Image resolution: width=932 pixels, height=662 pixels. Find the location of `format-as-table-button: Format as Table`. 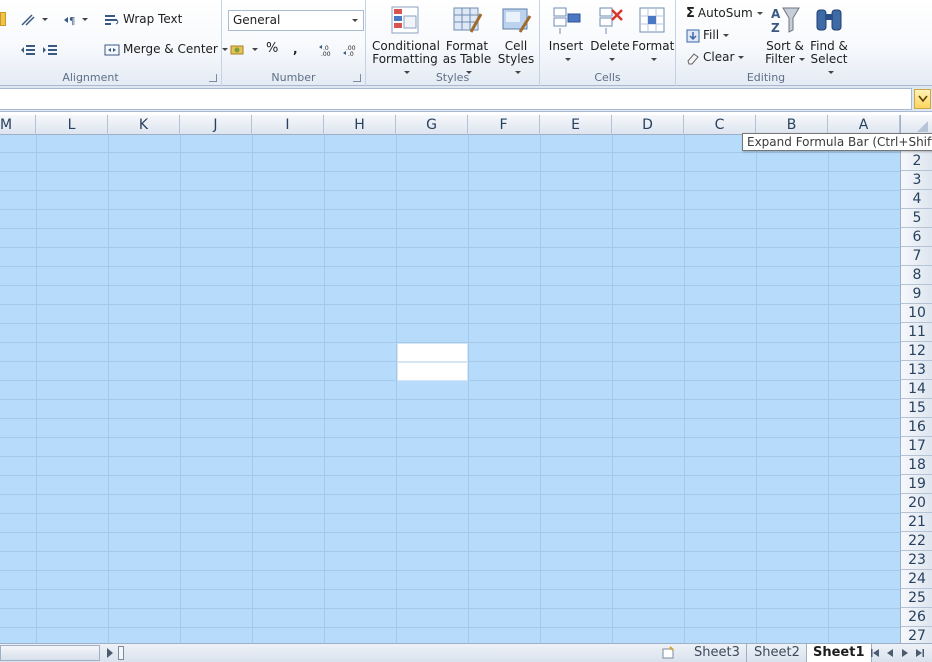

format-as-table-button: Format as Table is located at coordinates (467, 41).